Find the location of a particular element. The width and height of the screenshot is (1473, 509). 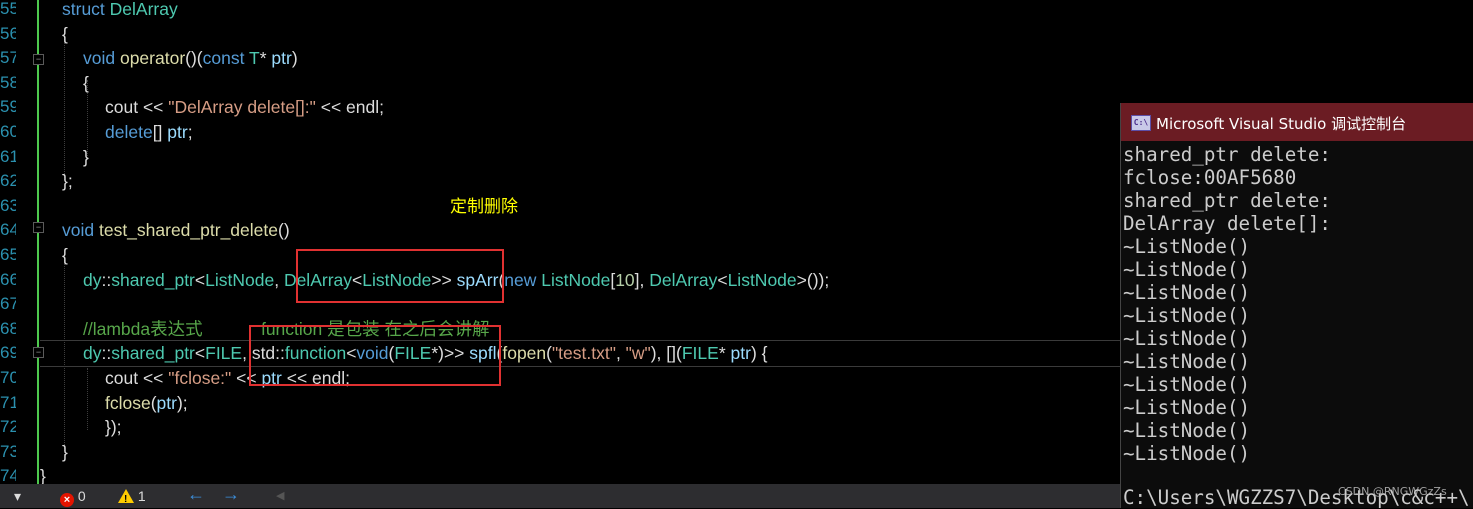

code-token: :: is located at coordinates (106, 280).